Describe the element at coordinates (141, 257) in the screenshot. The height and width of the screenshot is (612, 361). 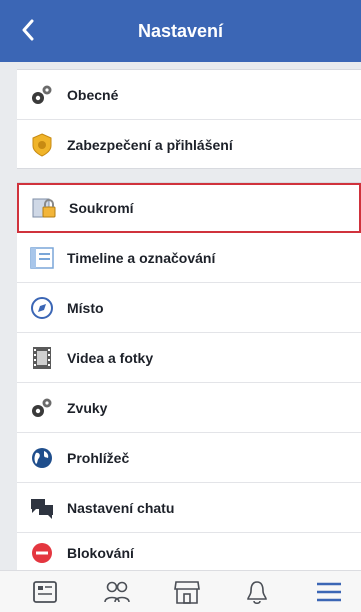
I see `settings-item-label: Timeline a označování` at that location.